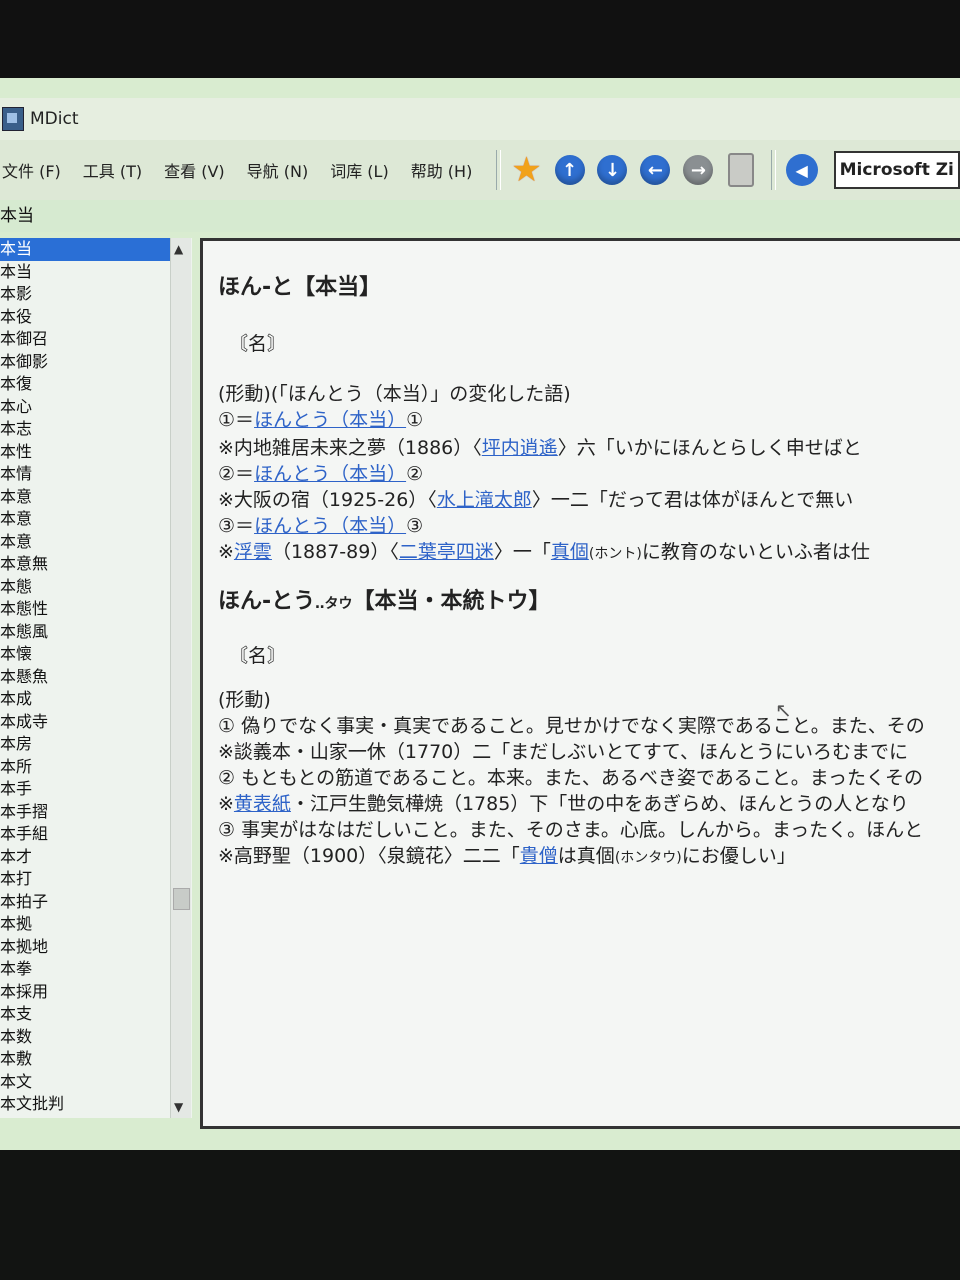 This screenshot has height=1280, width=960. I want to click on sense-line: ③＝ほんとう（本当）③, so click(320, 524).